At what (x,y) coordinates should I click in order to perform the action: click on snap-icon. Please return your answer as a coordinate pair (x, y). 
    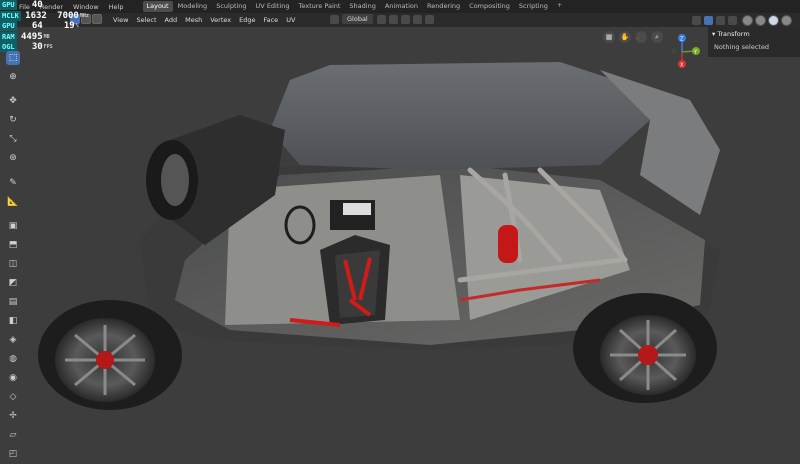
    Looking at the image, I should click on (393, 19).